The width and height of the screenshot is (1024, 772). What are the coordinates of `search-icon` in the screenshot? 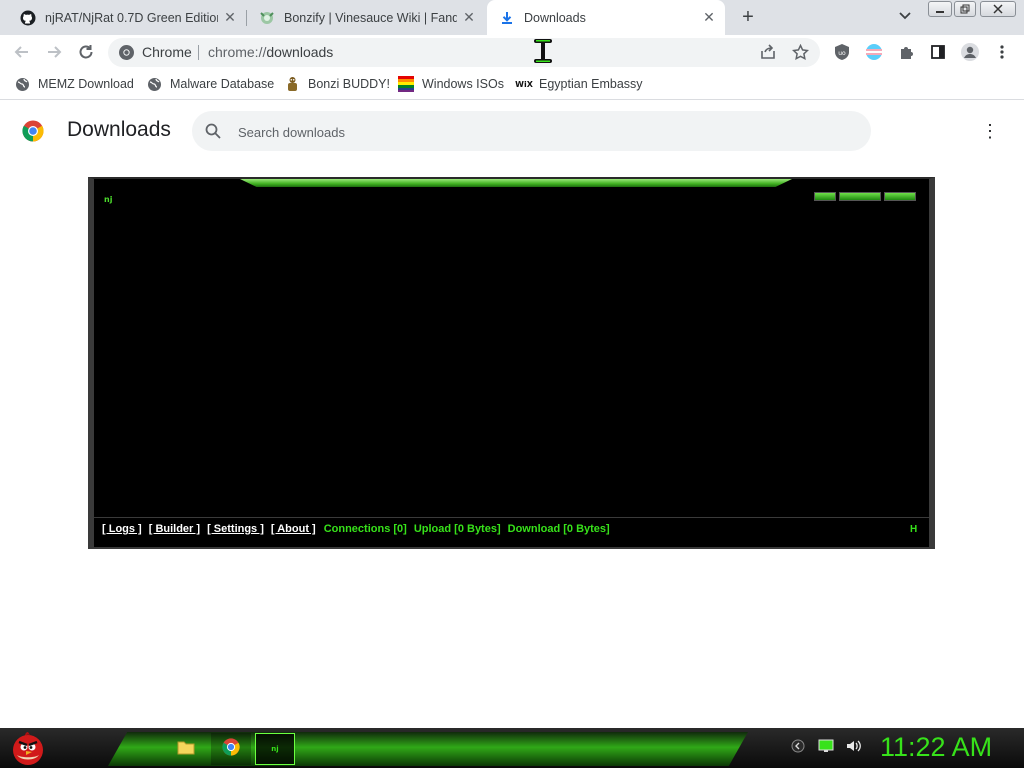 It's located at (213, 131).